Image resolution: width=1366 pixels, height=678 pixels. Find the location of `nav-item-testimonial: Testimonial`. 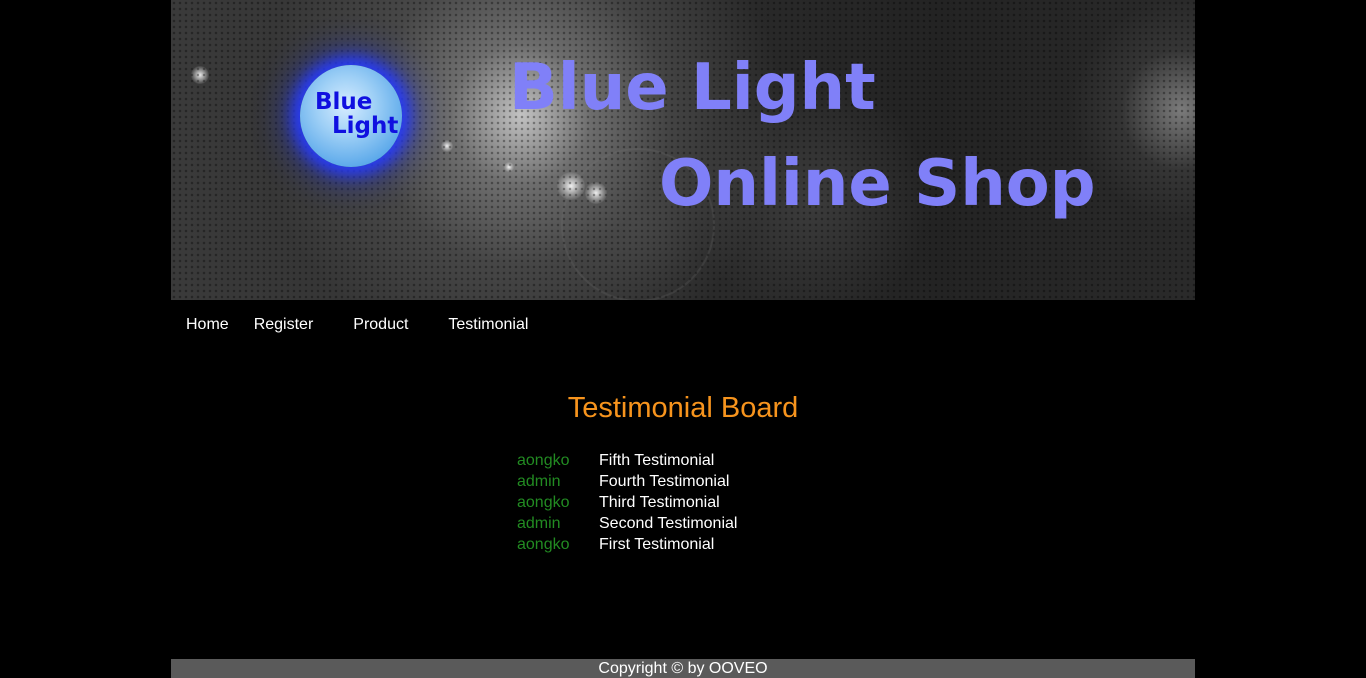

nav-item-testimonial: Testimonial is located at coordinates (488, 325).